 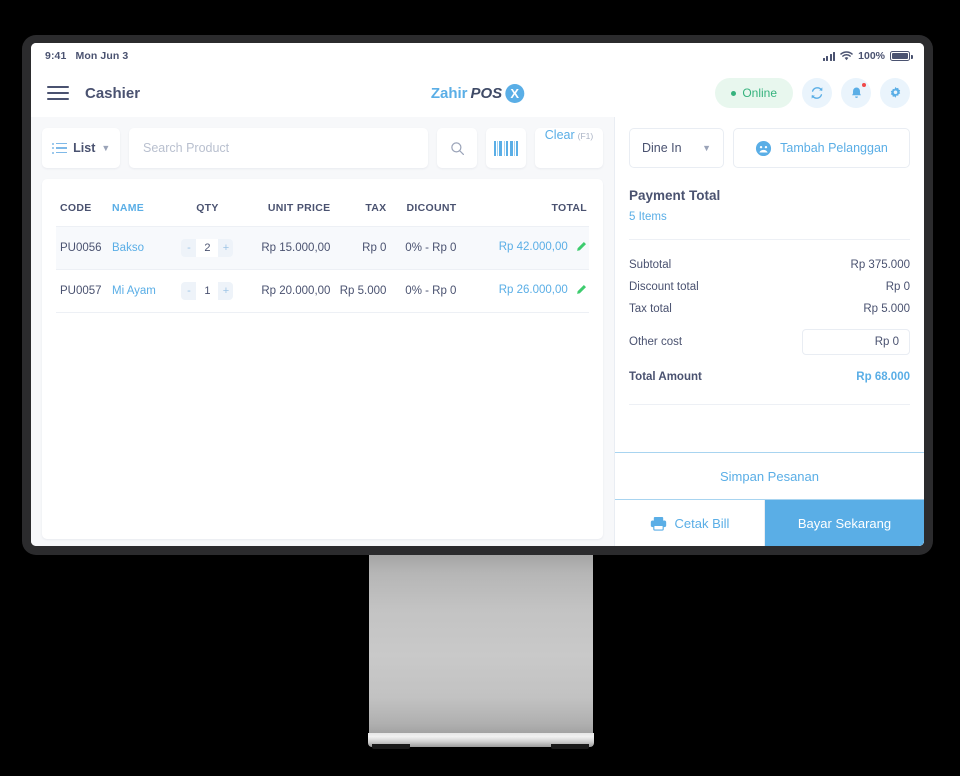 I want to click on cell-tax: Rp 5.000, so click(x=358, y=291).